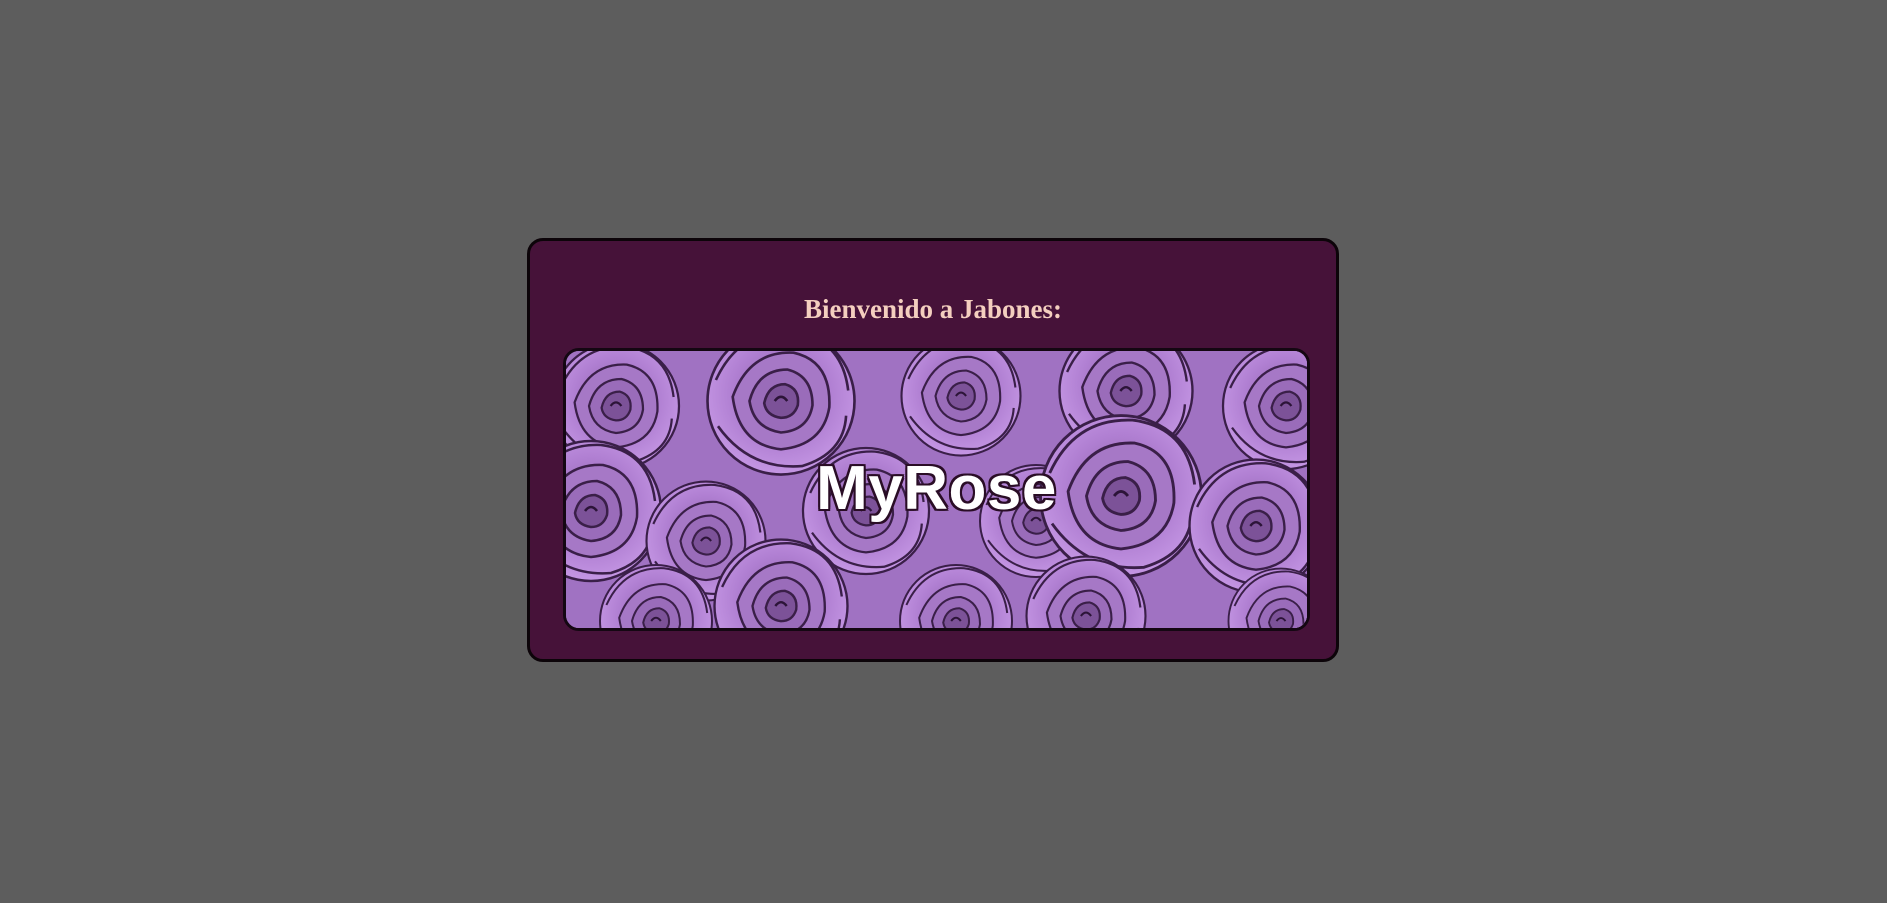 The width and height of the screenshot is (1887, 903). I want to click on brand-banner: MyRose, so click(936, 489).